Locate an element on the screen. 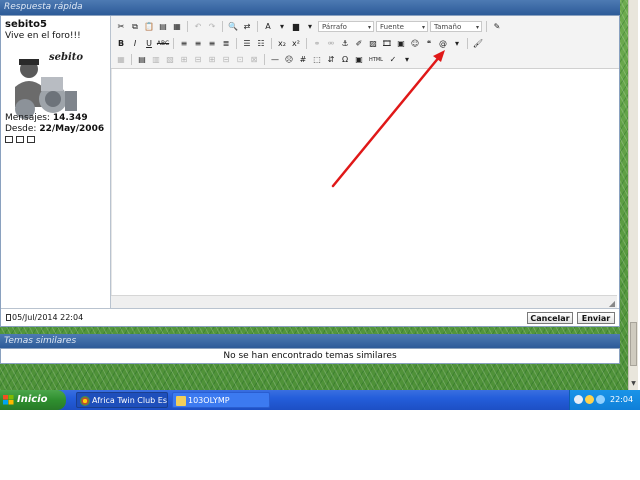 This screenshot has width=640, height=480. taskbar-item-label: 103OLYMP is located at coordinates (209, 400).